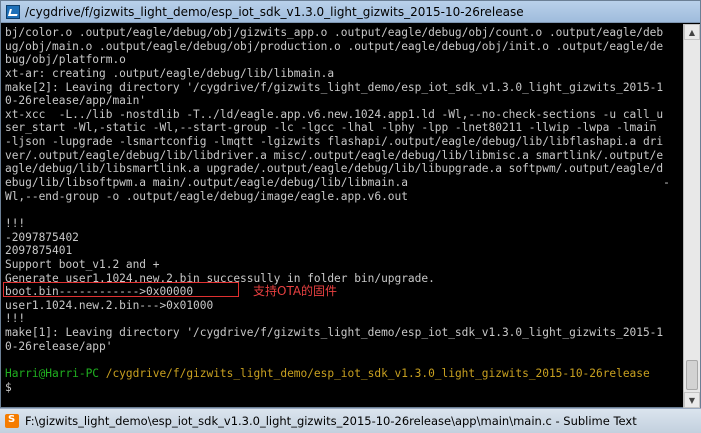 This screenshot has width=701, height=433. I want to click on terminal-line: -2097875402, so click(42, 237).